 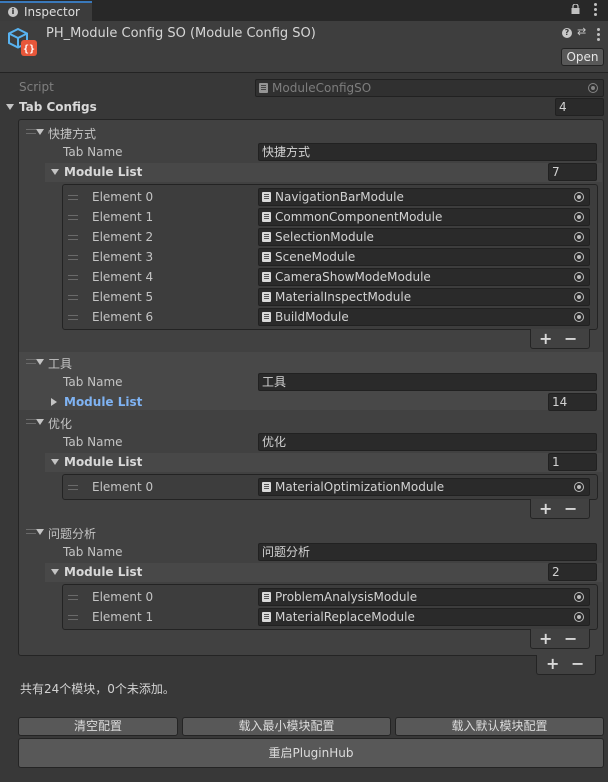 What do you see at coordinates (424, 257) in the screenshot?
I see `module-object-field: SceneModule` at bounding box center [424, 257].